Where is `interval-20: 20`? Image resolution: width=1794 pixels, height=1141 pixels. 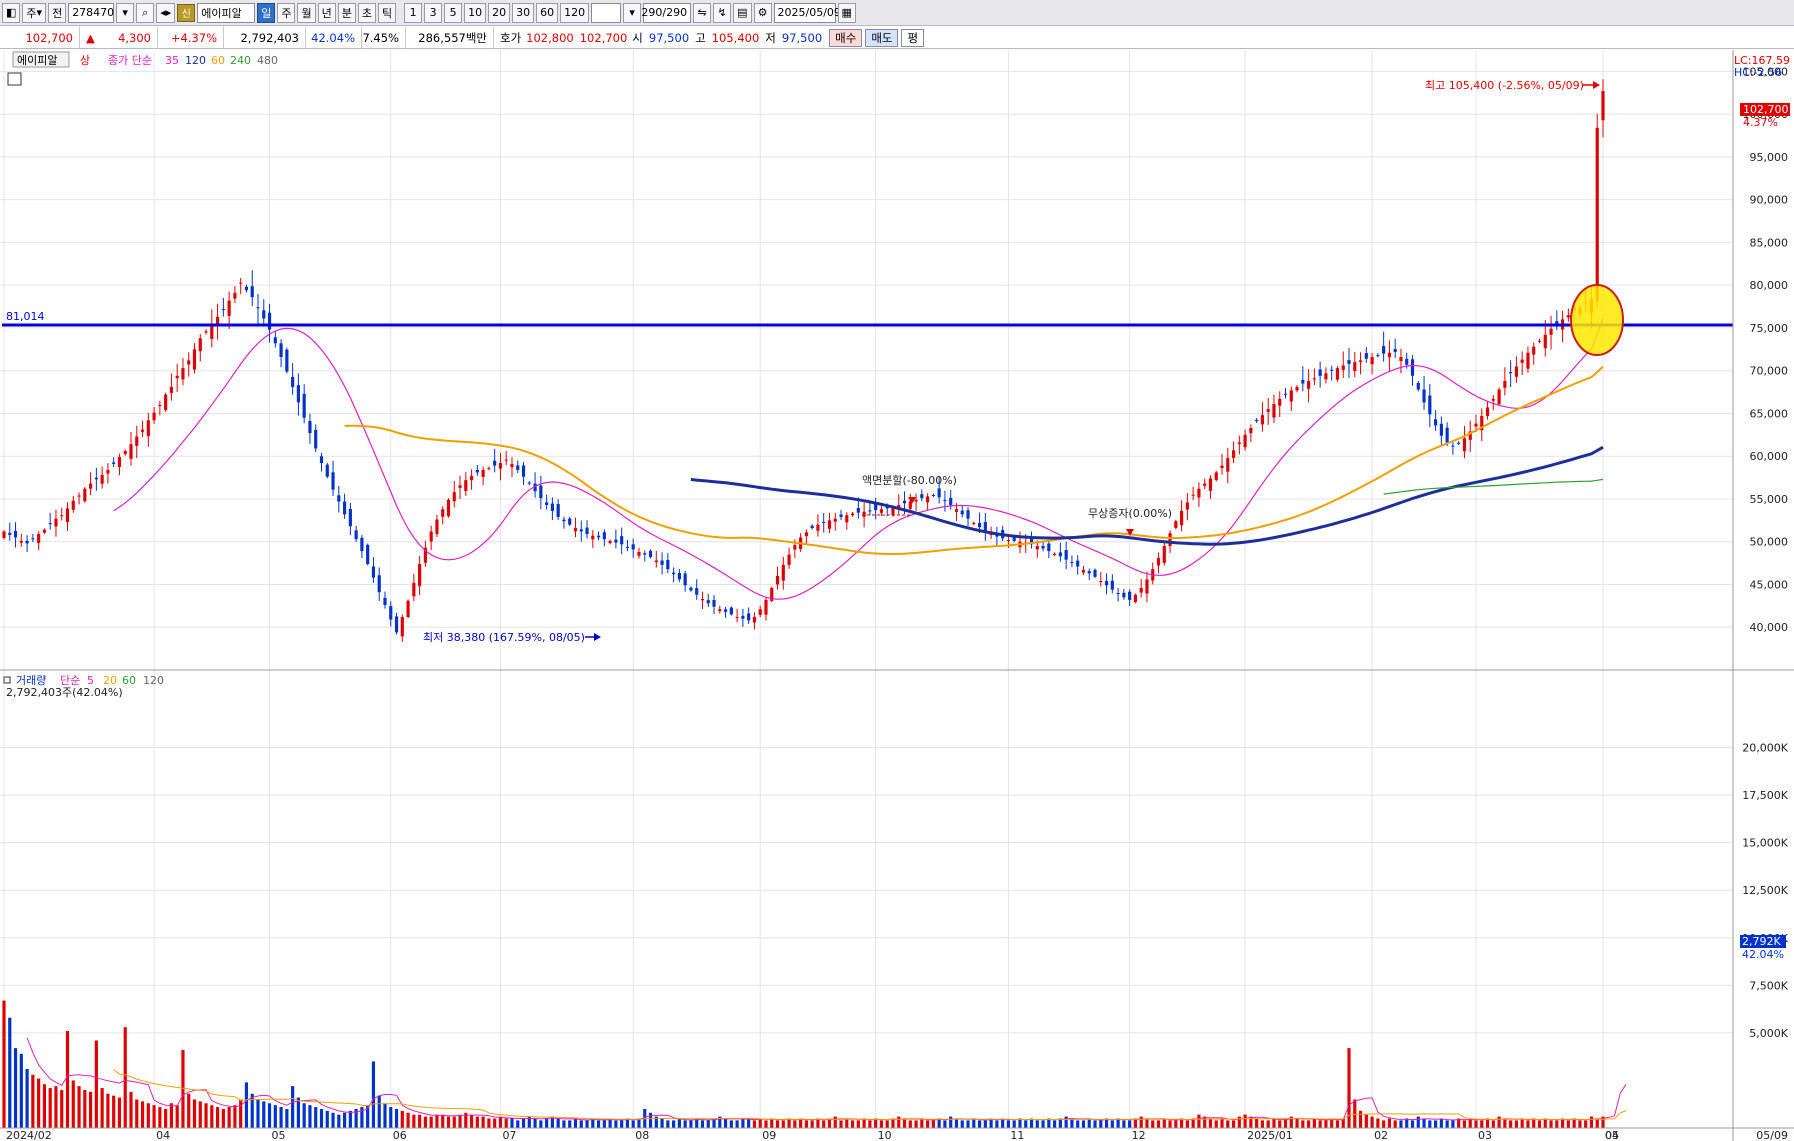
interval-20: 20 is located at coordinates (499, 12).